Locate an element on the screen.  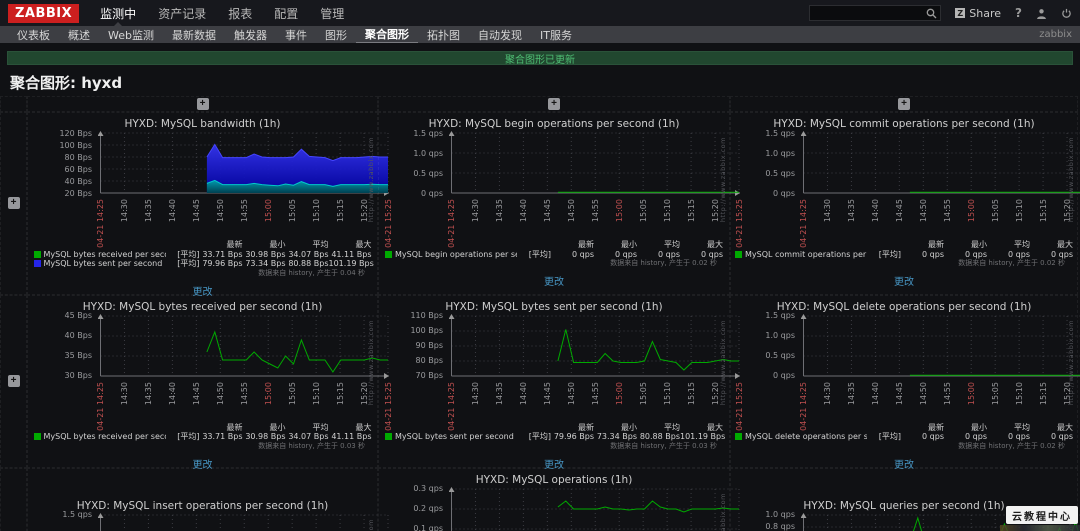
legend-color-swatch is located at coordinates (37, 437).